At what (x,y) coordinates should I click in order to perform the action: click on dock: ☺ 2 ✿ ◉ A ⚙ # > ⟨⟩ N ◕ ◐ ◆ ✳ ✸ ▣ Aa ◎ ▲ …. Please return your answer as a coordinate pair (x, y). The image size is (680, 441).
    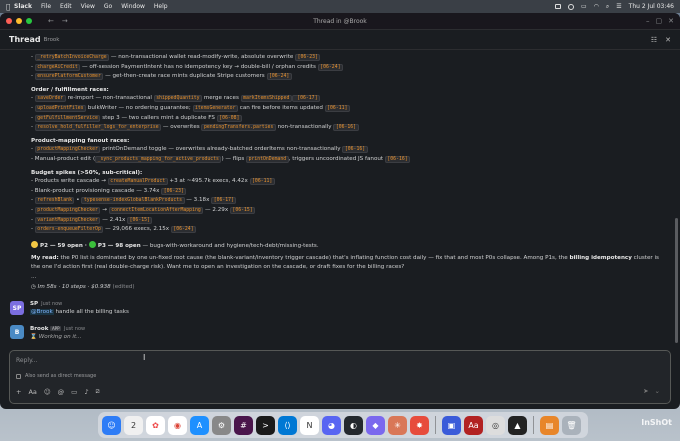
    Looking at the image, I should click on (343, 425).